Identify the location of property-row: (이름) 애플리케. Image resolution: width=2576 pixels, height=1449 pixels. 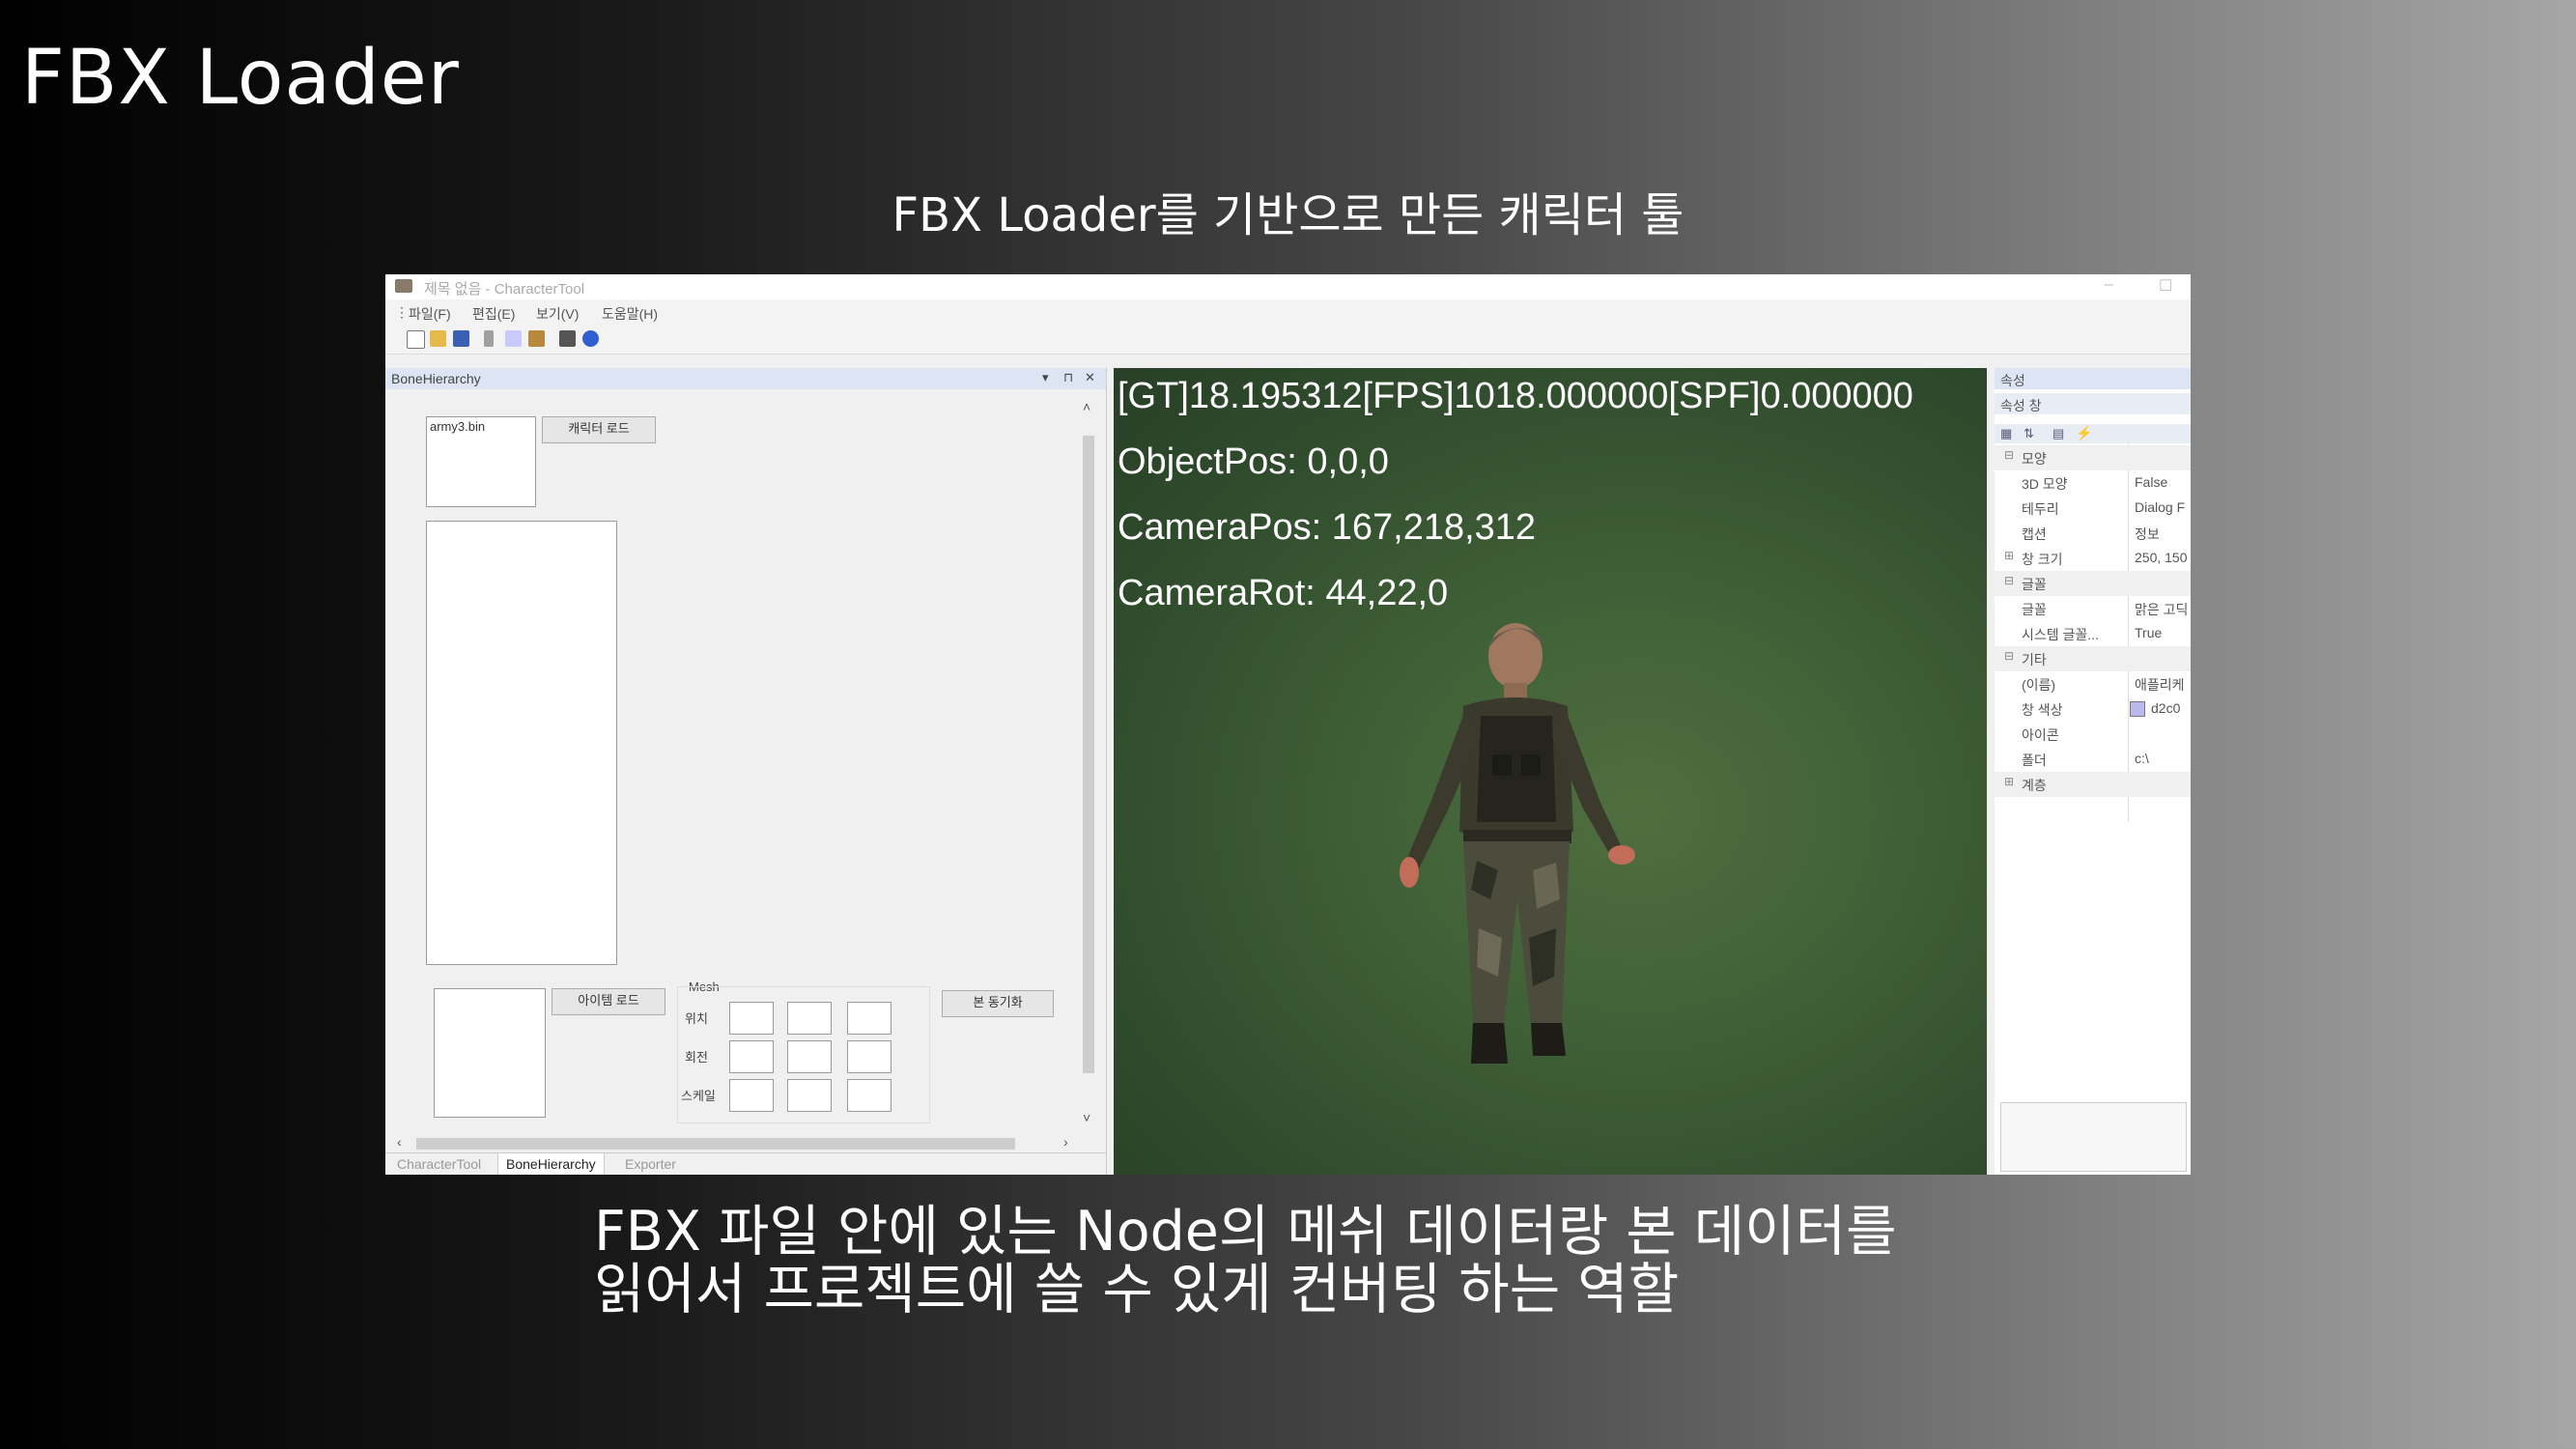
(2093, 683).